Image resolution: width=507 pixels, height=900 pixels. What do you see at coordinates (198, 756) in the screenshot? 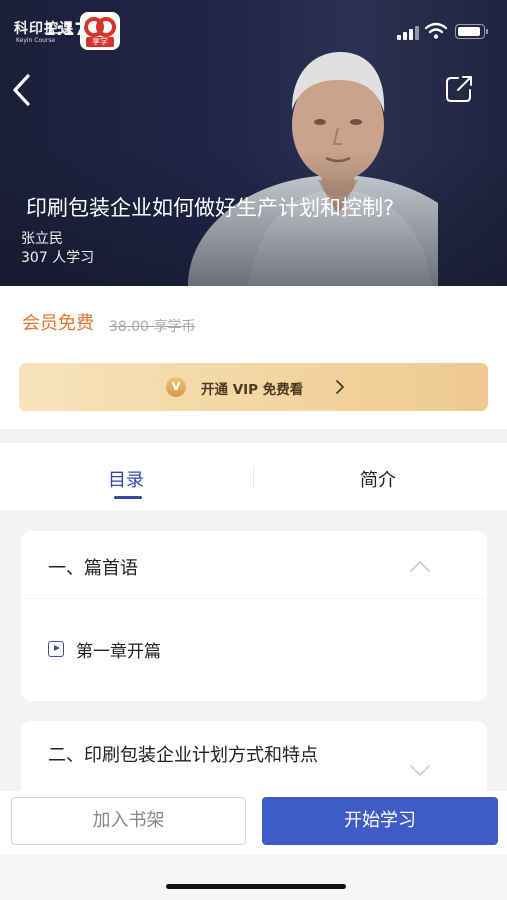
I see `chapter-title: 二、印刷包装企业计划方式和特点` at bounding box center [198, 756].